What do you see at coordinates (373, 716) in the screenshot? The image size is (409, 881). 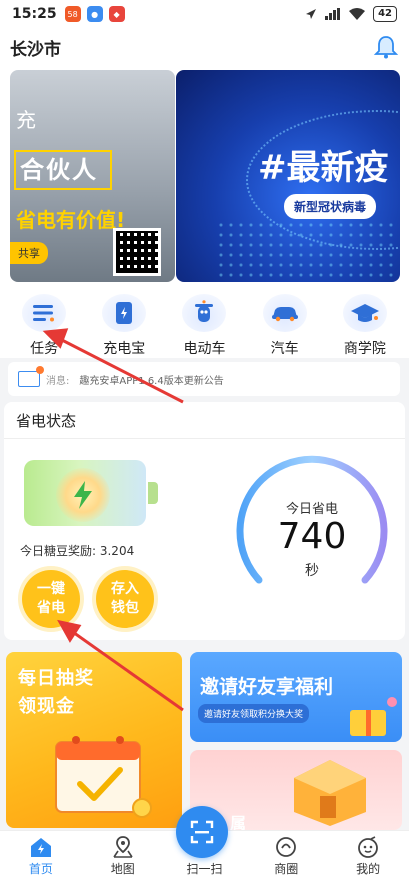 I see `gift-icon` at bounding box center [373, 716].